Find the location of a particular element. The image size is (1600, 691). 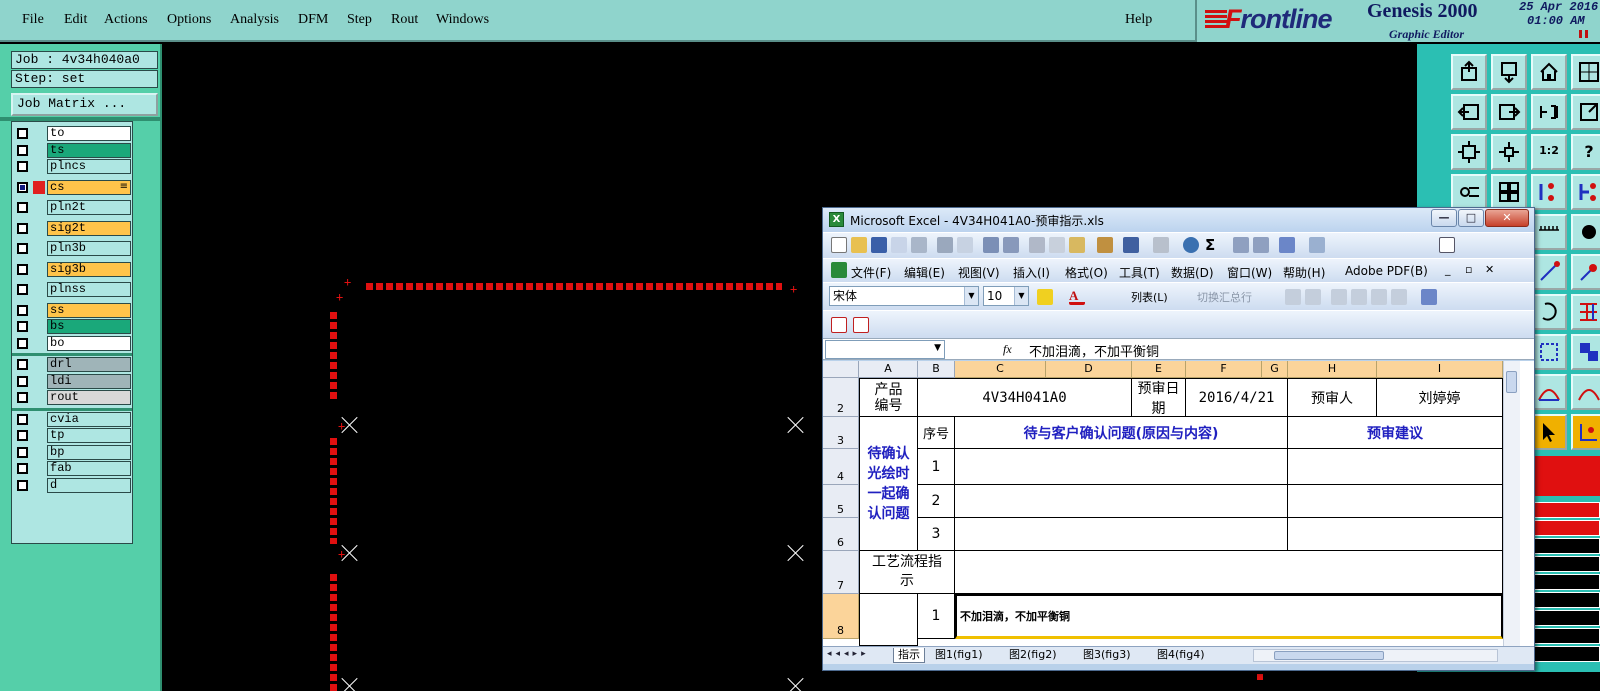

chart-wizard-icon is located at coordinates (1287, 245).